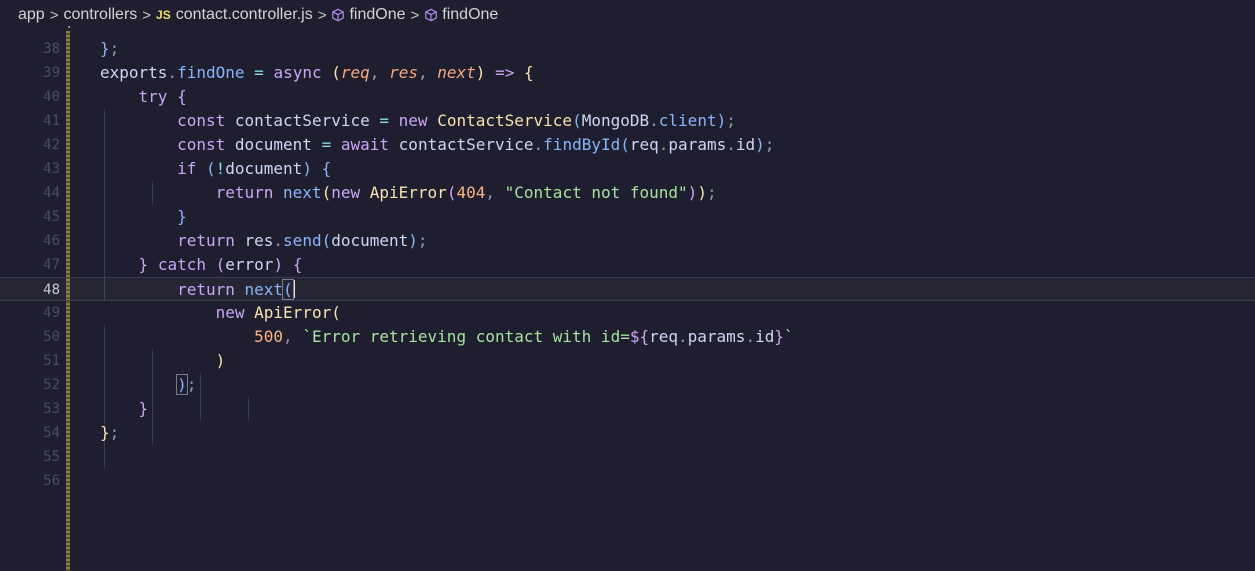 The height and width of the screenshot is (571, 1255). What do you see at coordinates (627, 361) in the screenshot?
I see `code-line: 51 )` at bounding box center [627, 361].